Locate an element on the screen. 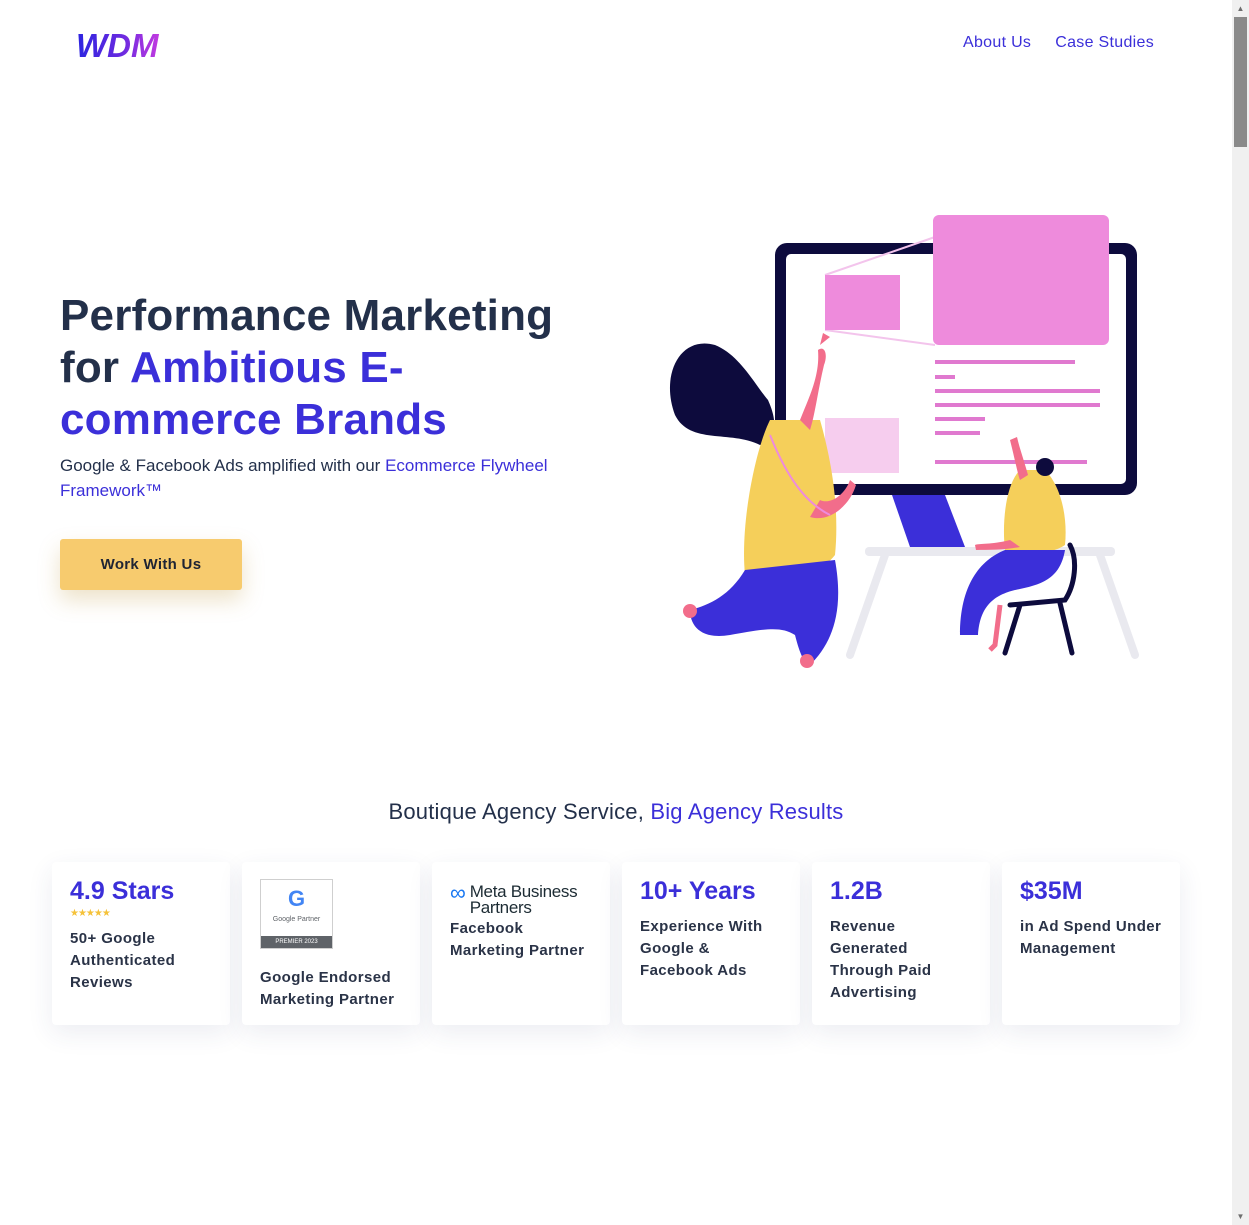  star-rating-icon: ★★★★★ is located at coordinates (90, 913).